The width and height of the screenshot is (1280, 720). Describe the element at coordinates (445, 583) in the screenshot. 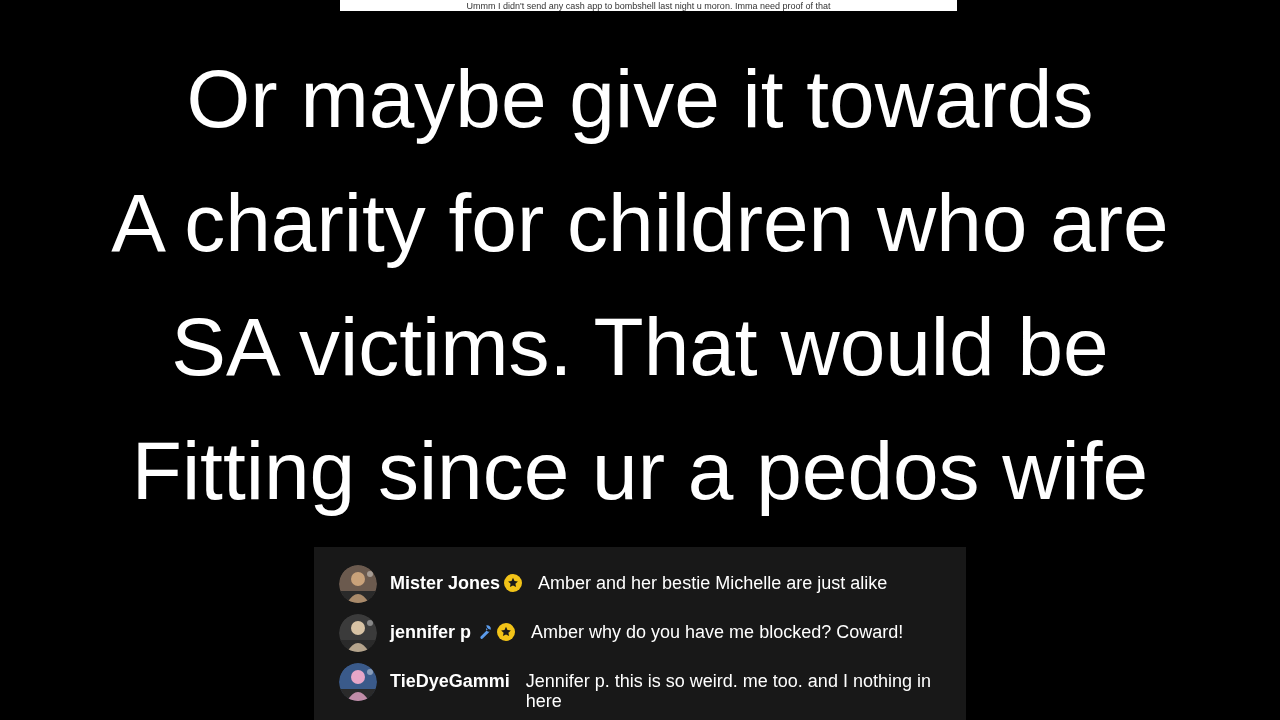

I see `username: Mister Jones` at that location.